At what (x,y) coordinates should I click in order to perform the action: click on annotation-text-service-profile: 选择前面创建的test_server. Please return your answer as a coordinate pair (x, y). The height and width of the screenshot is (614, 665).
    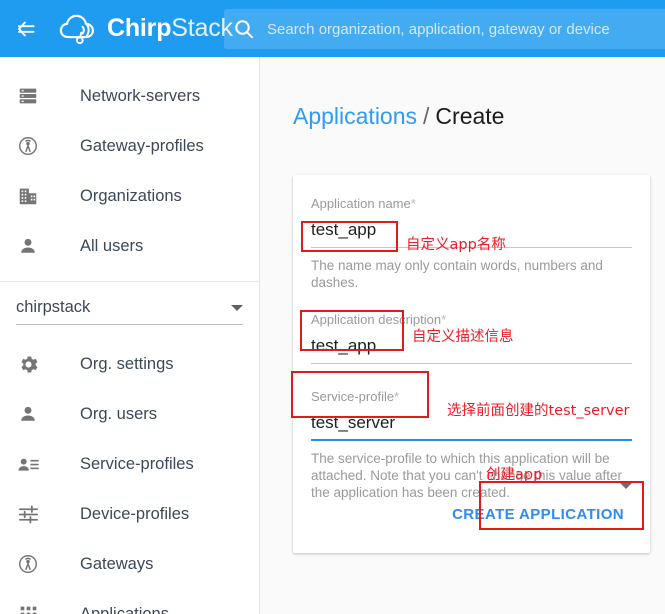
    Looking at the image, I should click on (538, 411).